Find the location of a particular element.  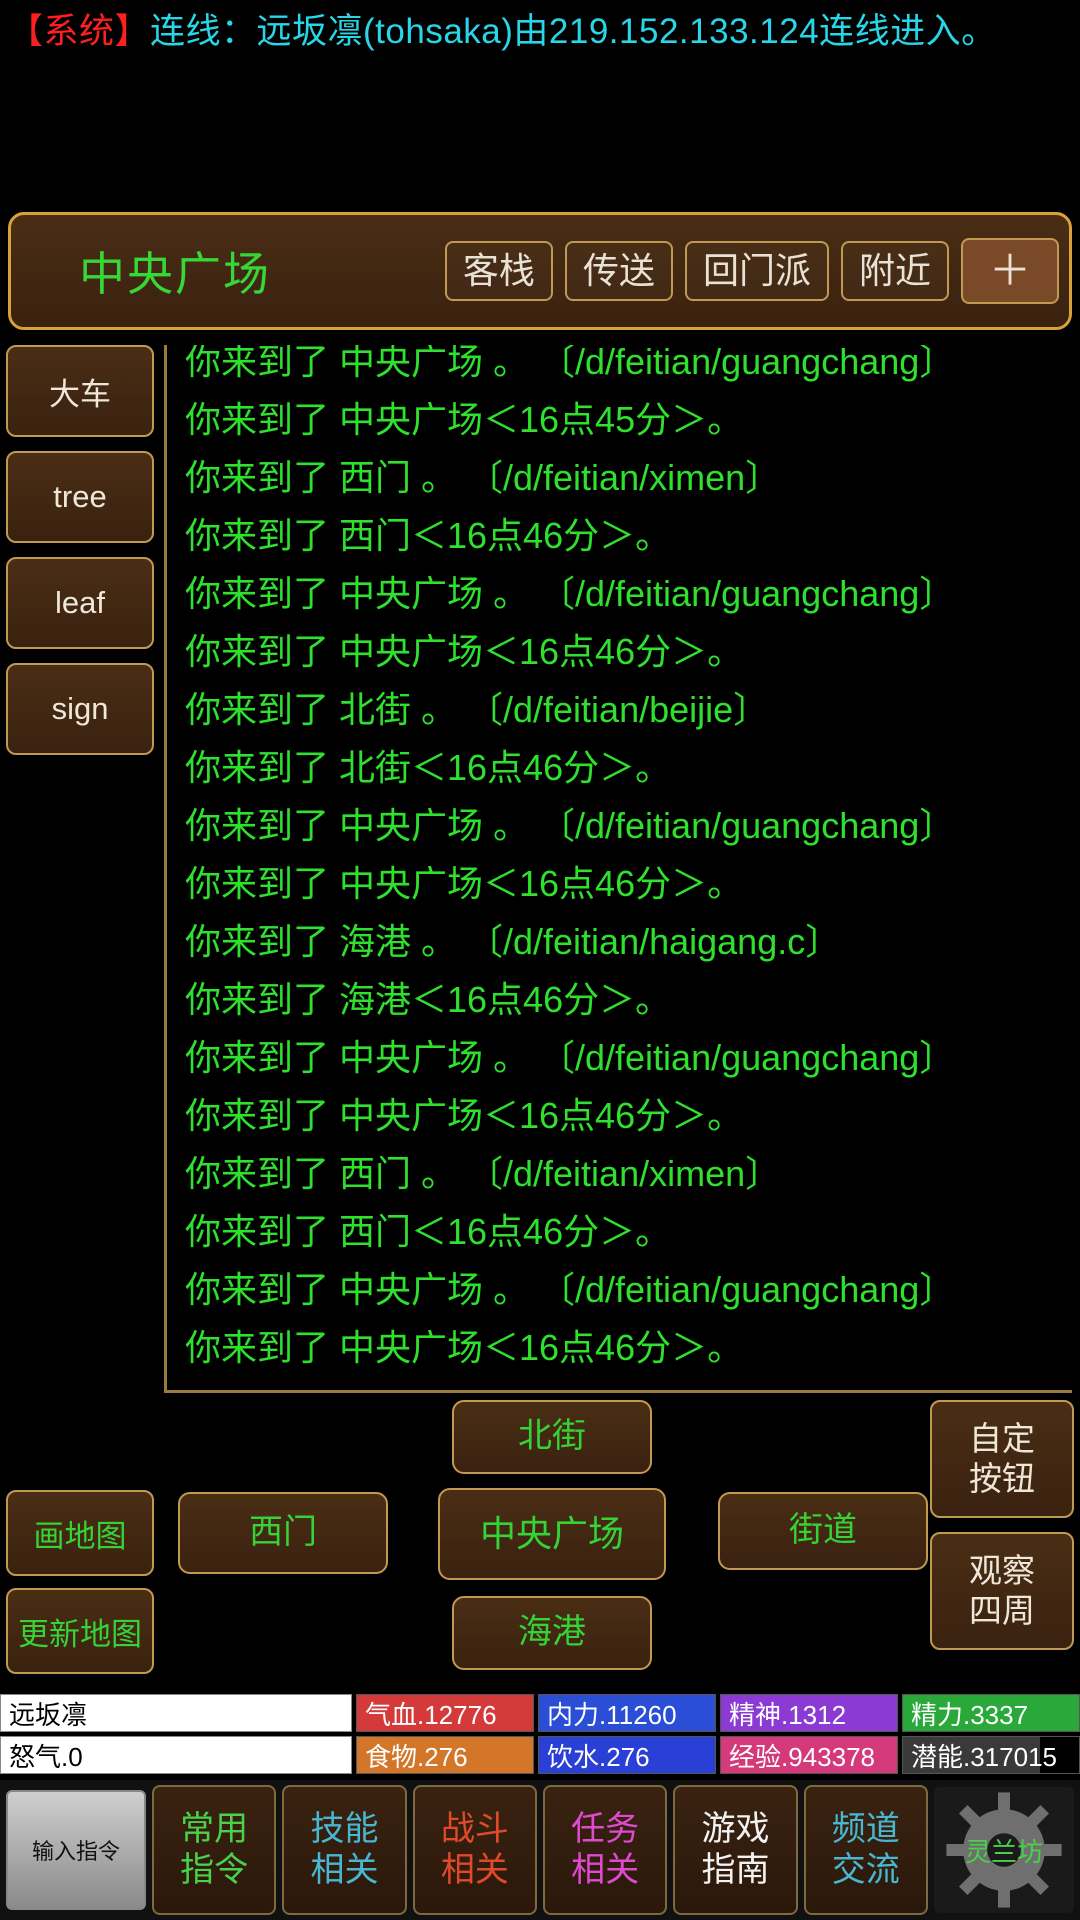

custom-button: 自定 按钮 is located at coordinates (1002, 1459).